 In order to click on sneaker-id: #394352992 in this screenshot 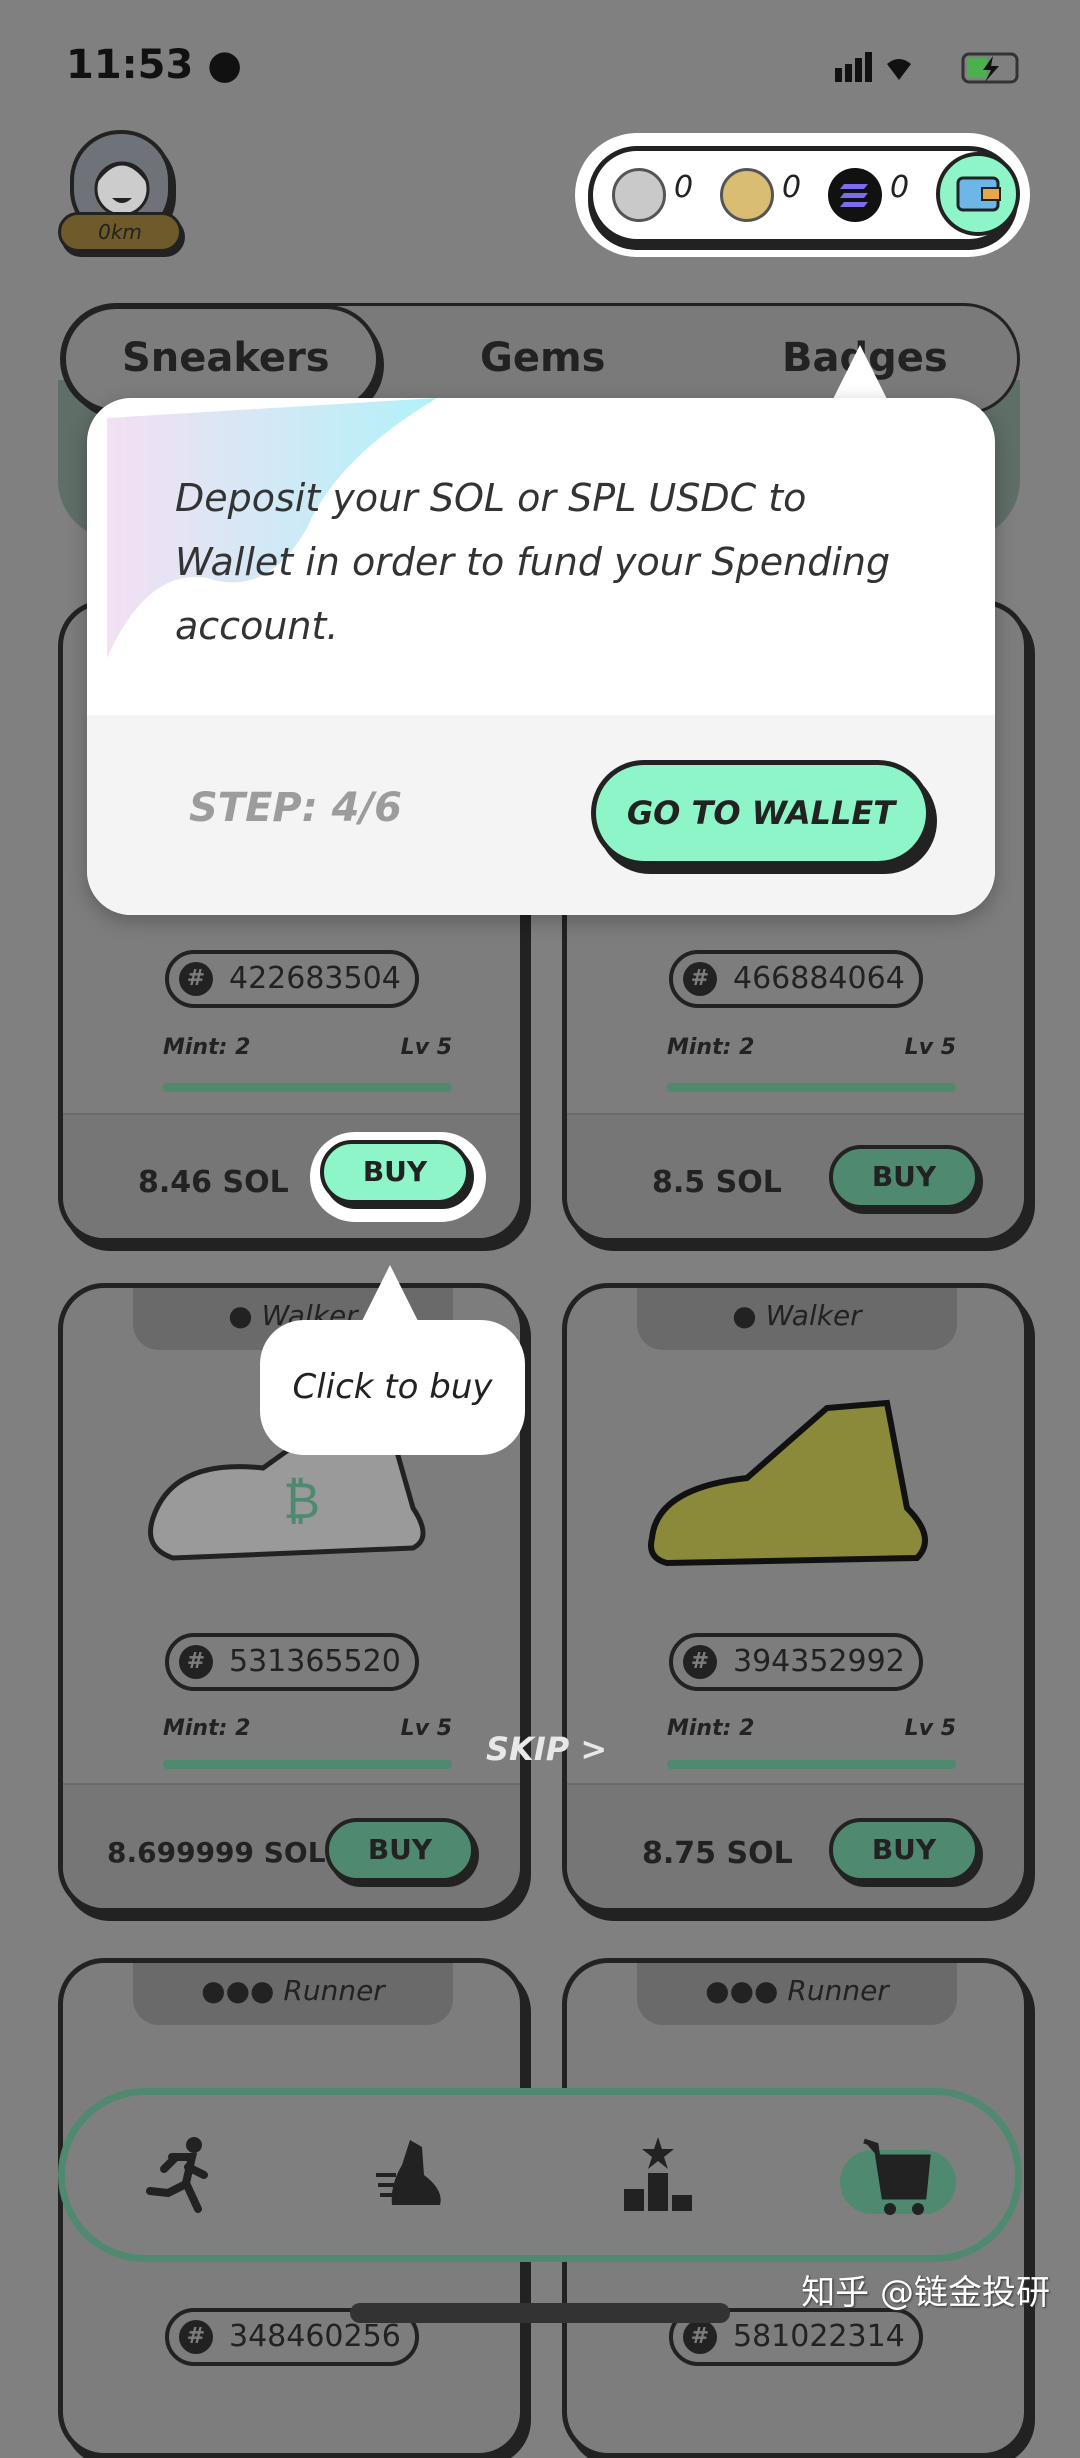, I will do `click(796, 1662)`.